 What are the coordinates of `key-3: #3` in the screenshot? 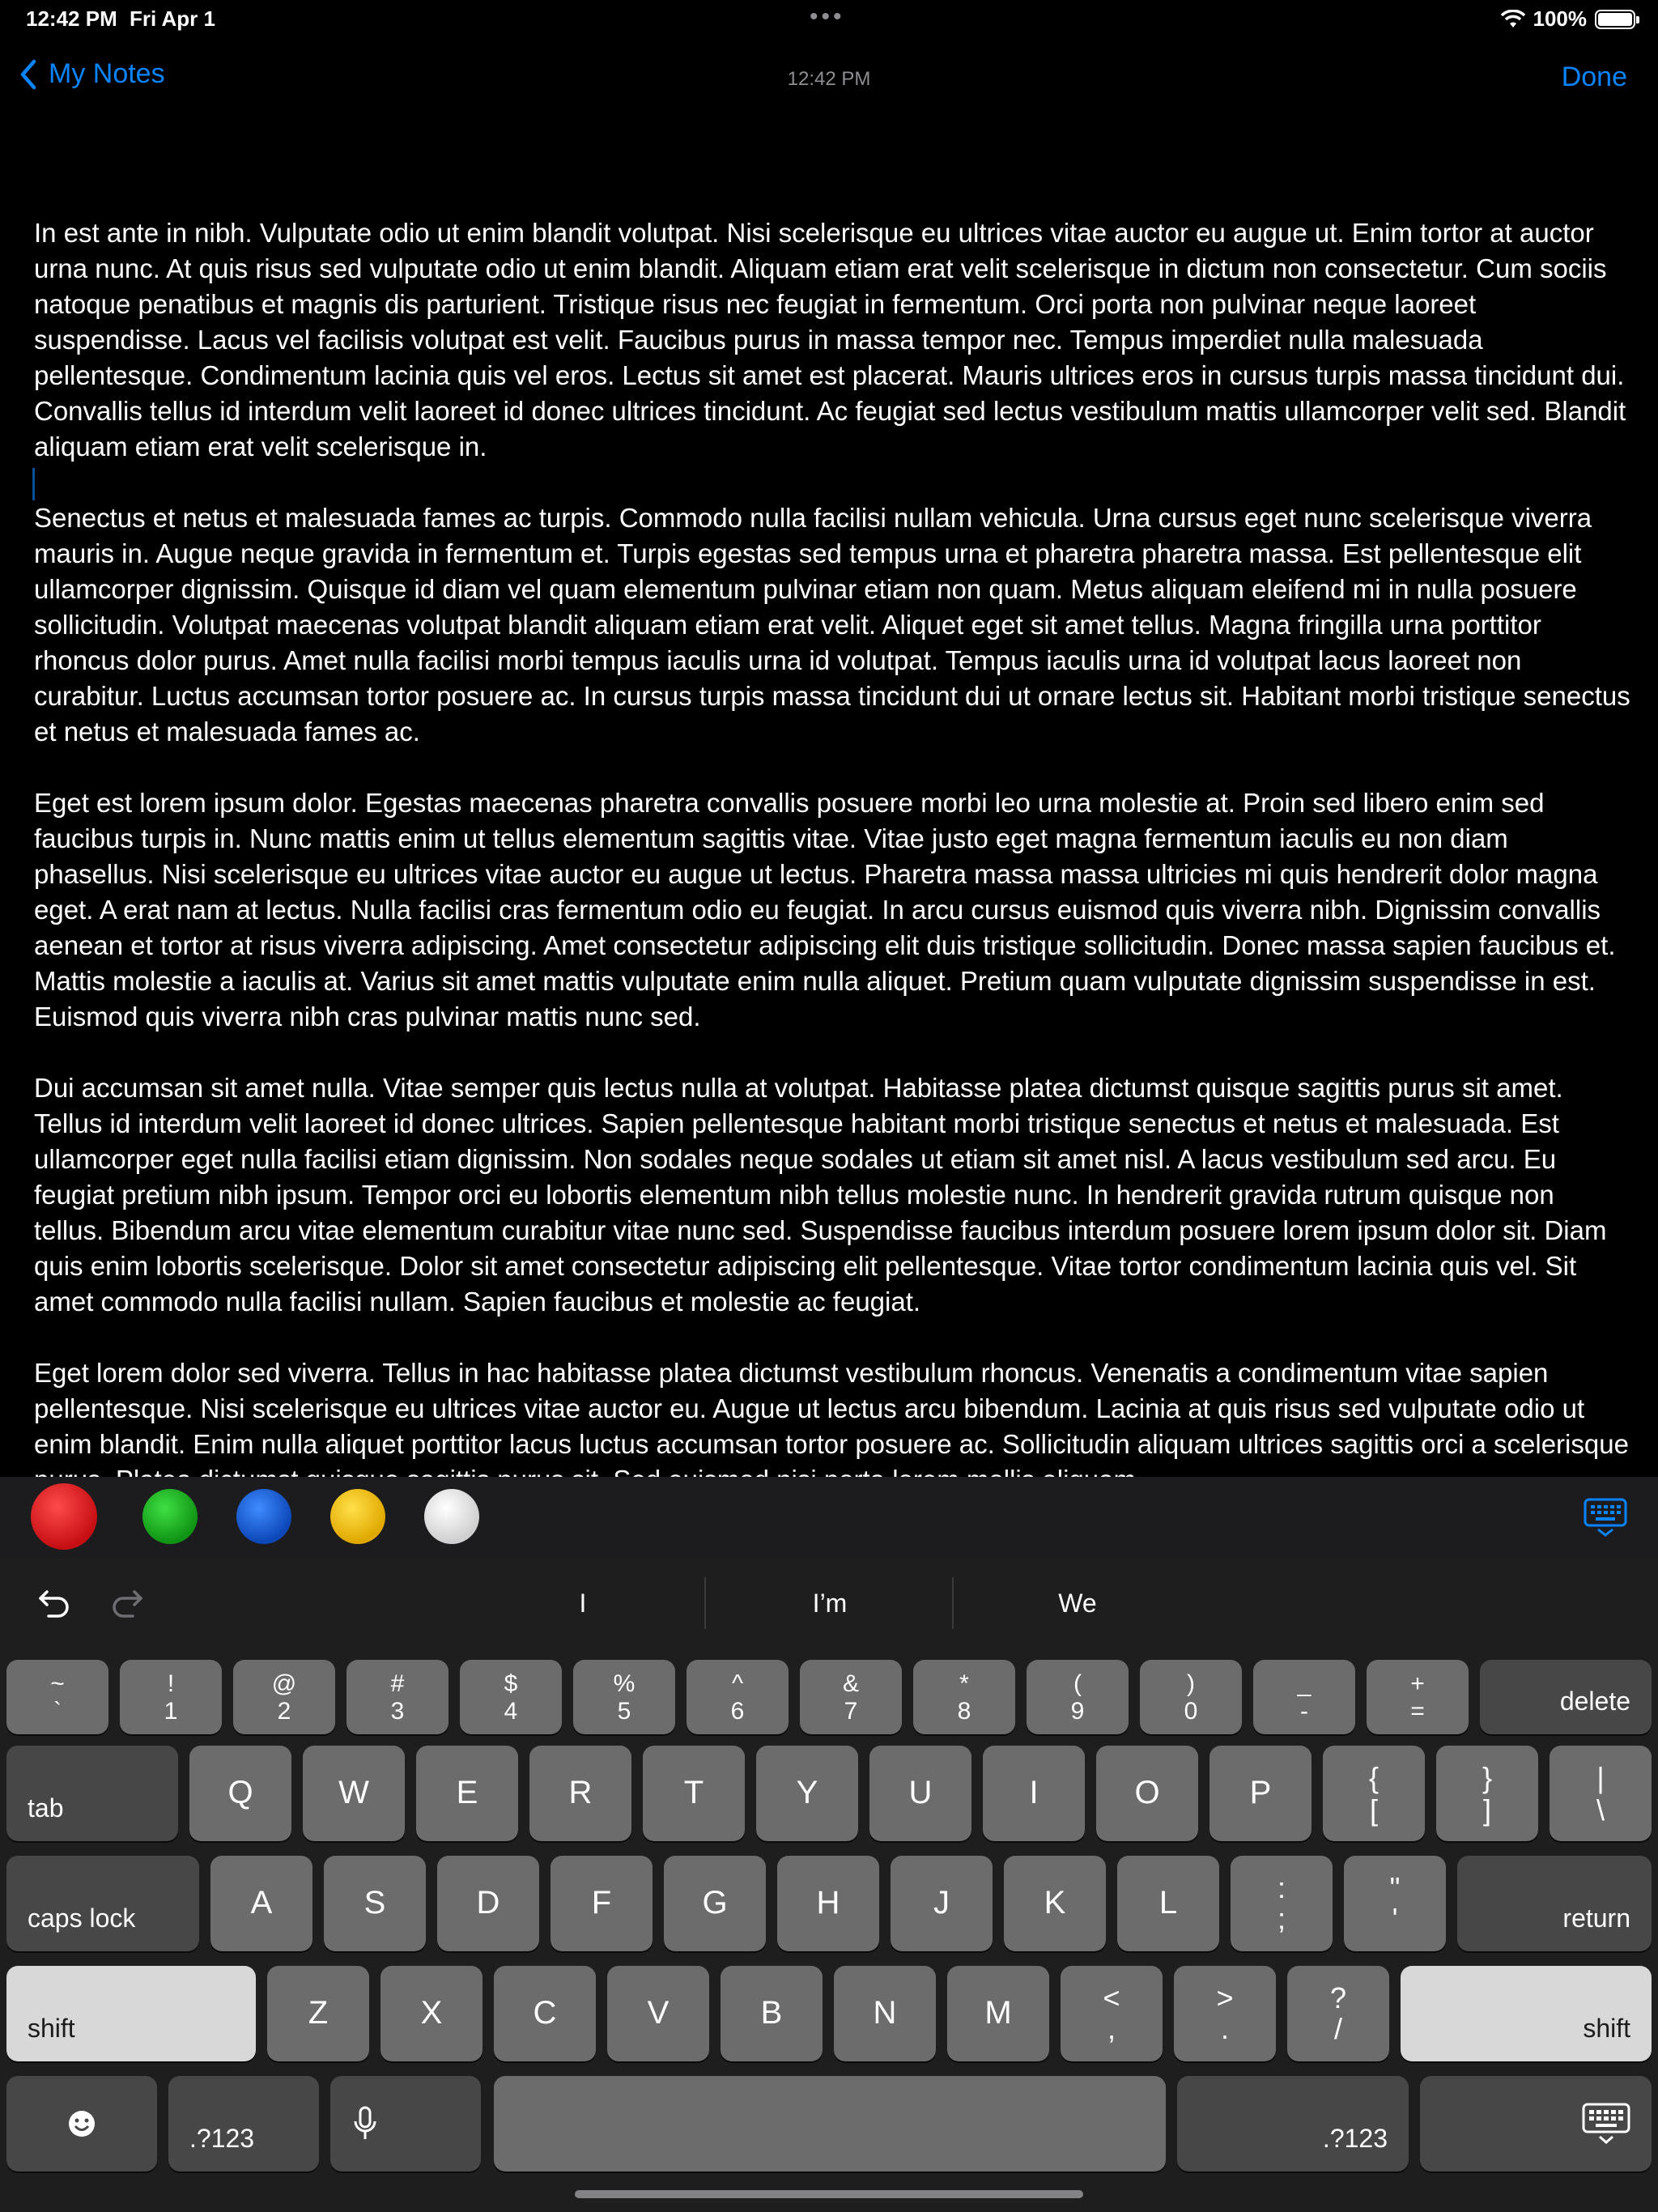 It's located at (397, 1697).